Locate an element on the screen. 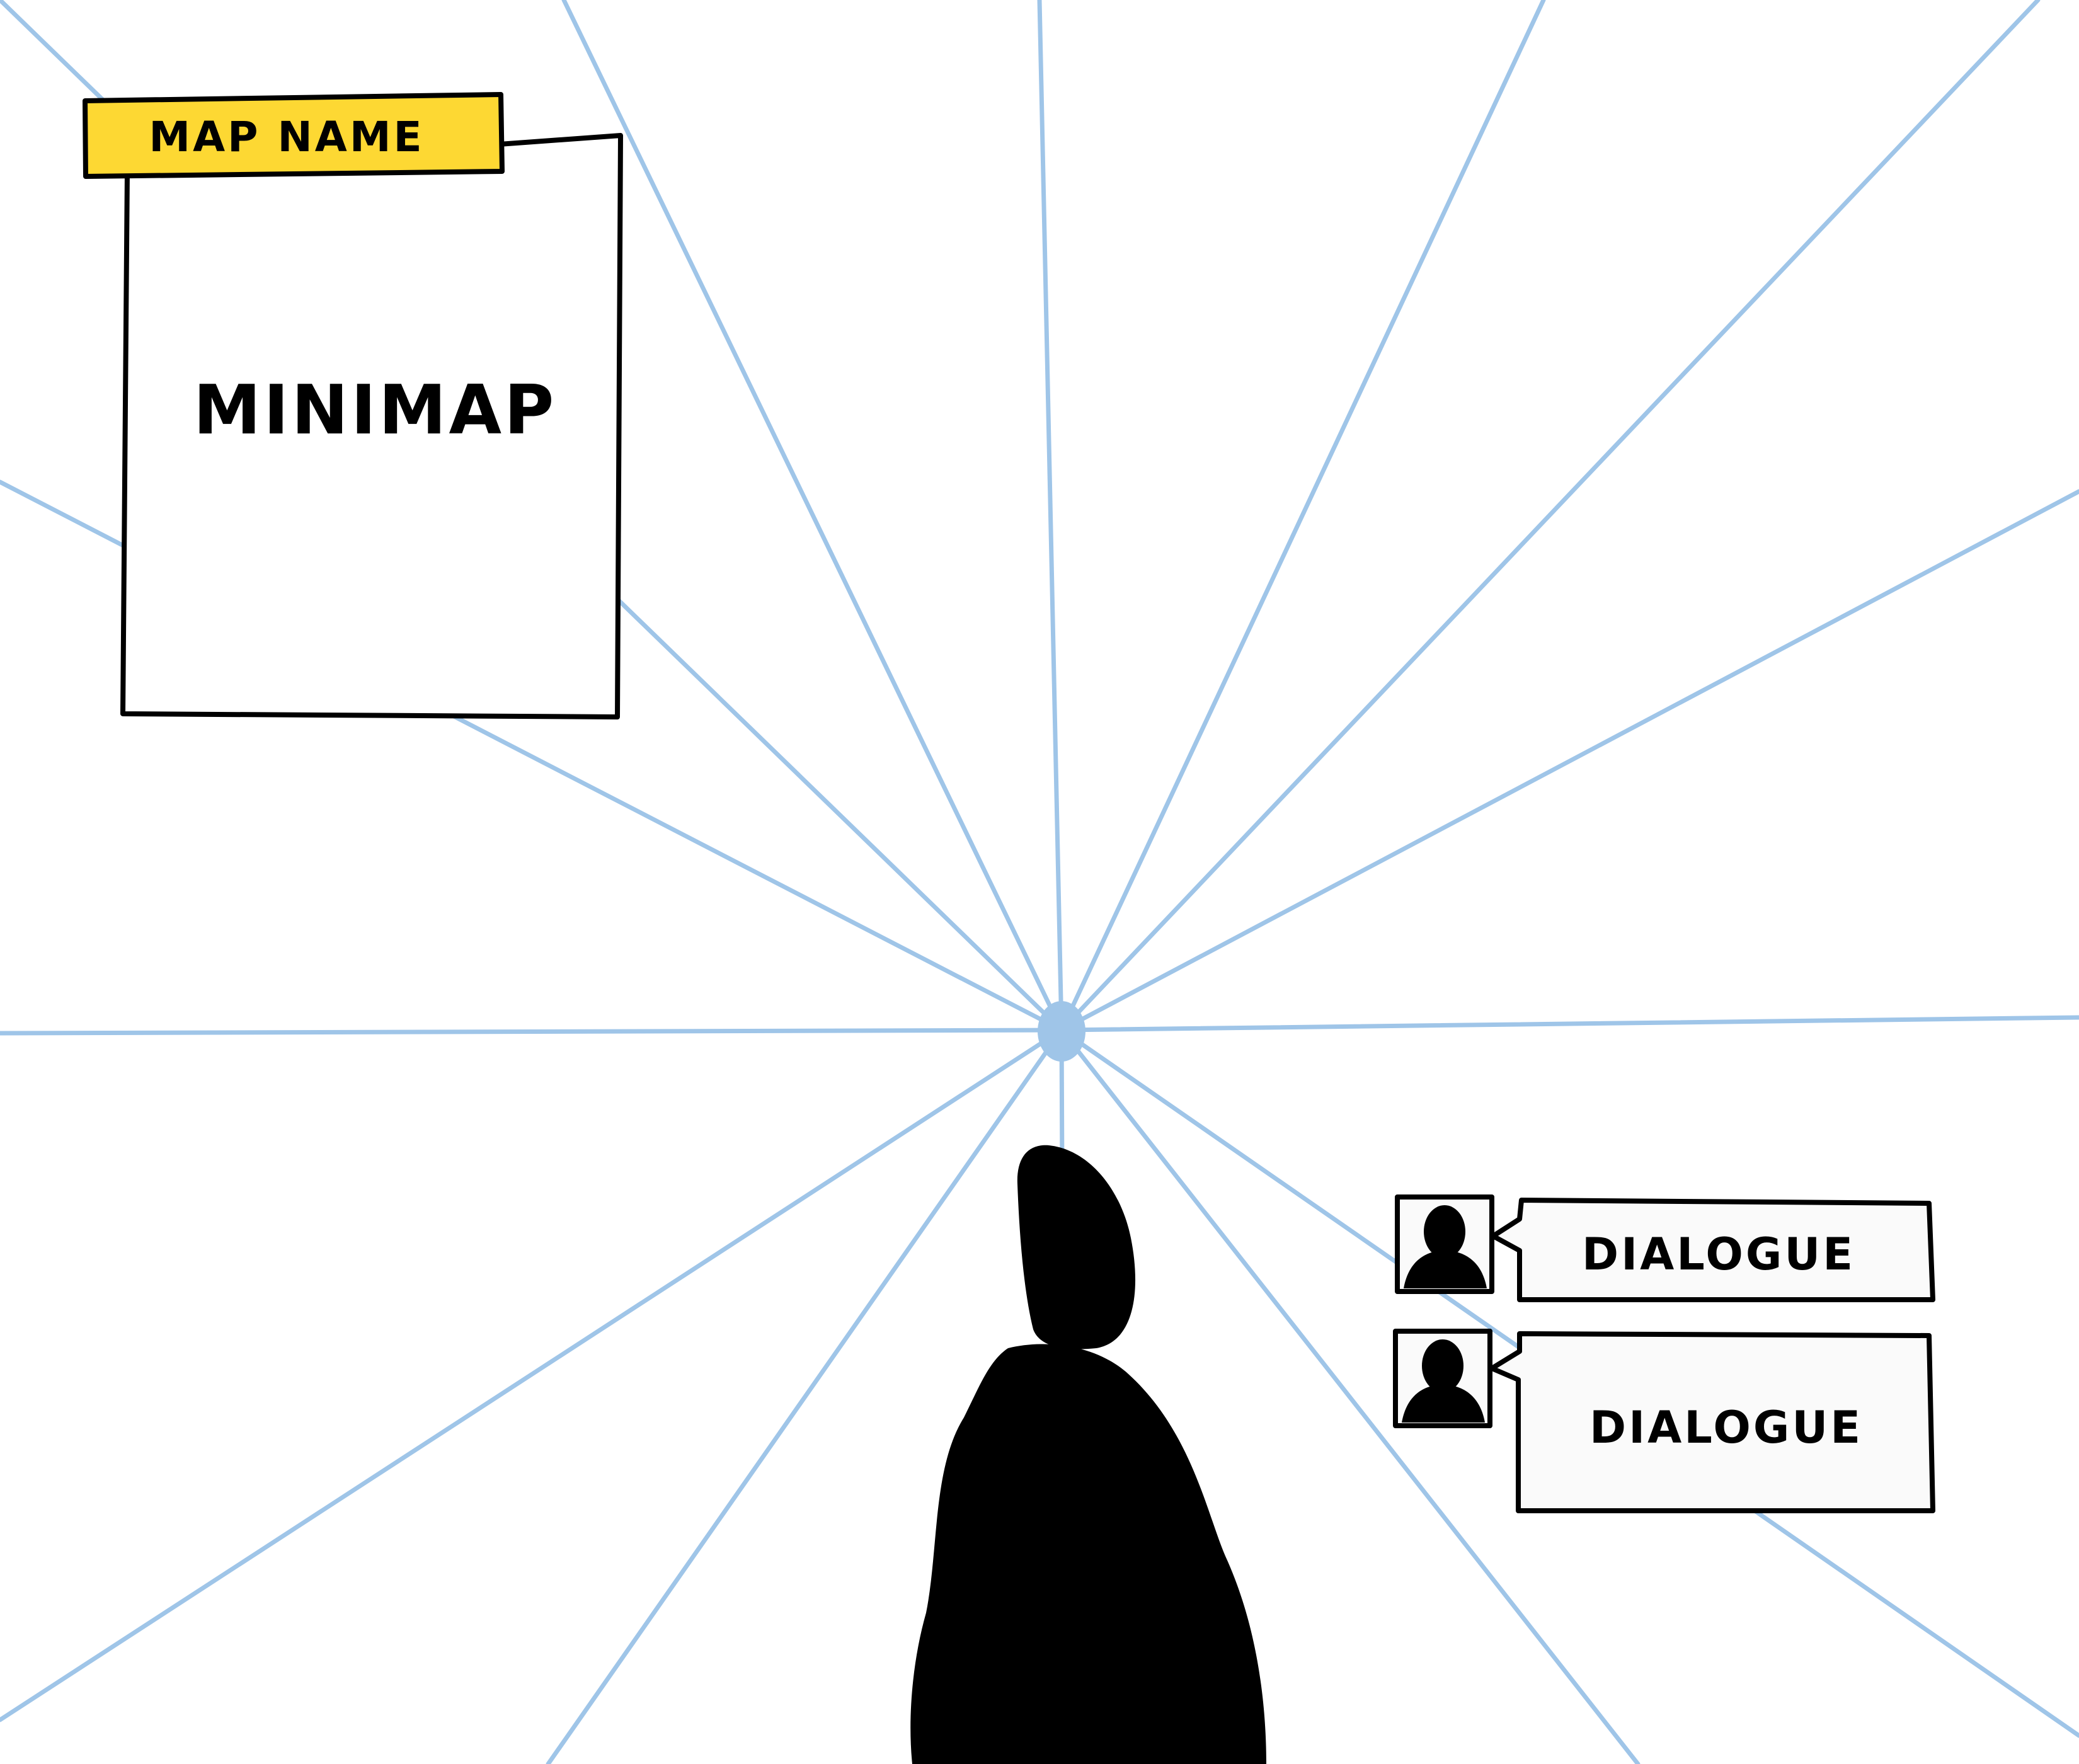  player-character is located at coordinates (1088, 1454).